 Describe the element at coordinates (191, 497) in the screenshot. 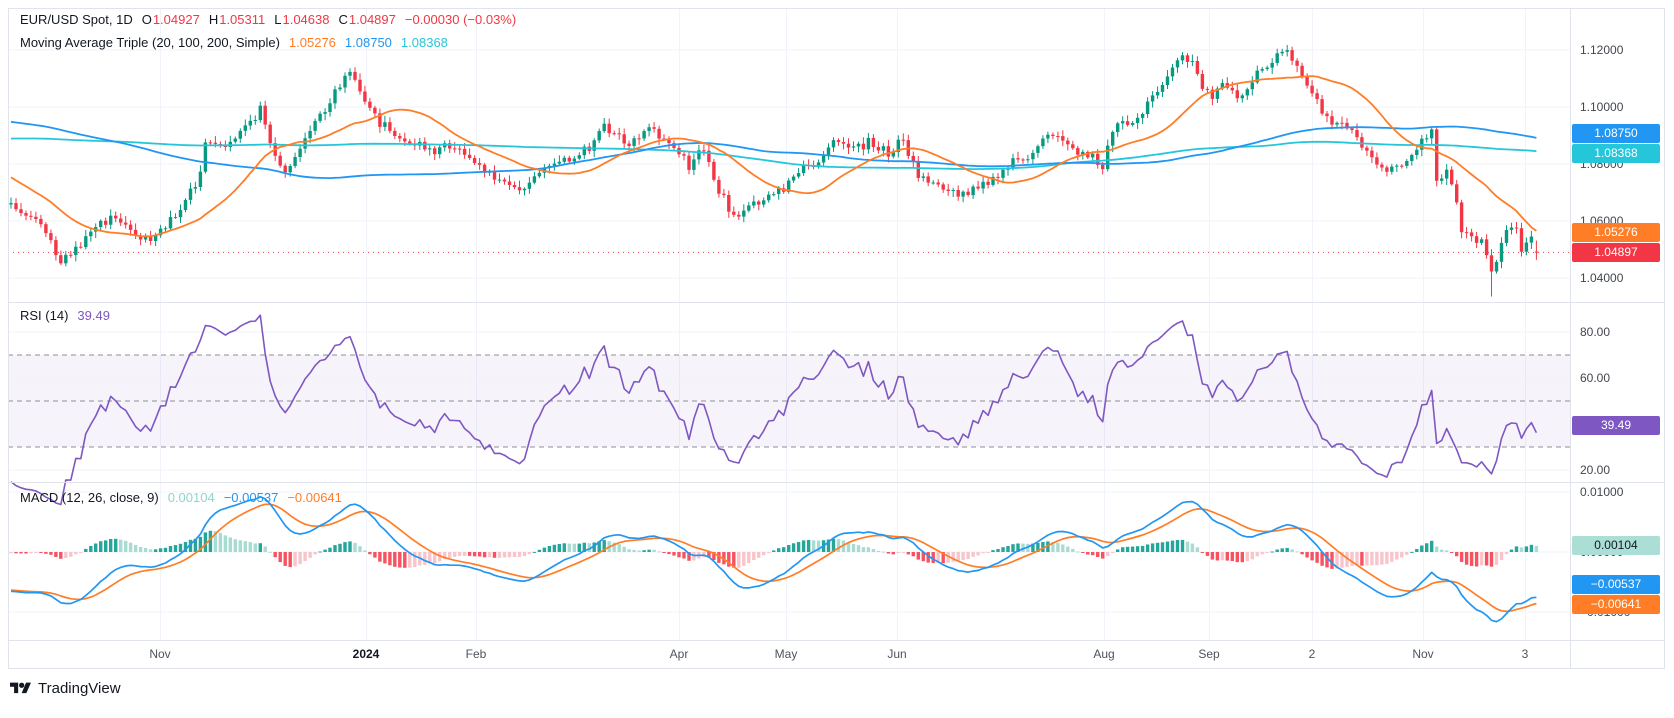

I see `macd-hist-value: 0.00104` at that location.